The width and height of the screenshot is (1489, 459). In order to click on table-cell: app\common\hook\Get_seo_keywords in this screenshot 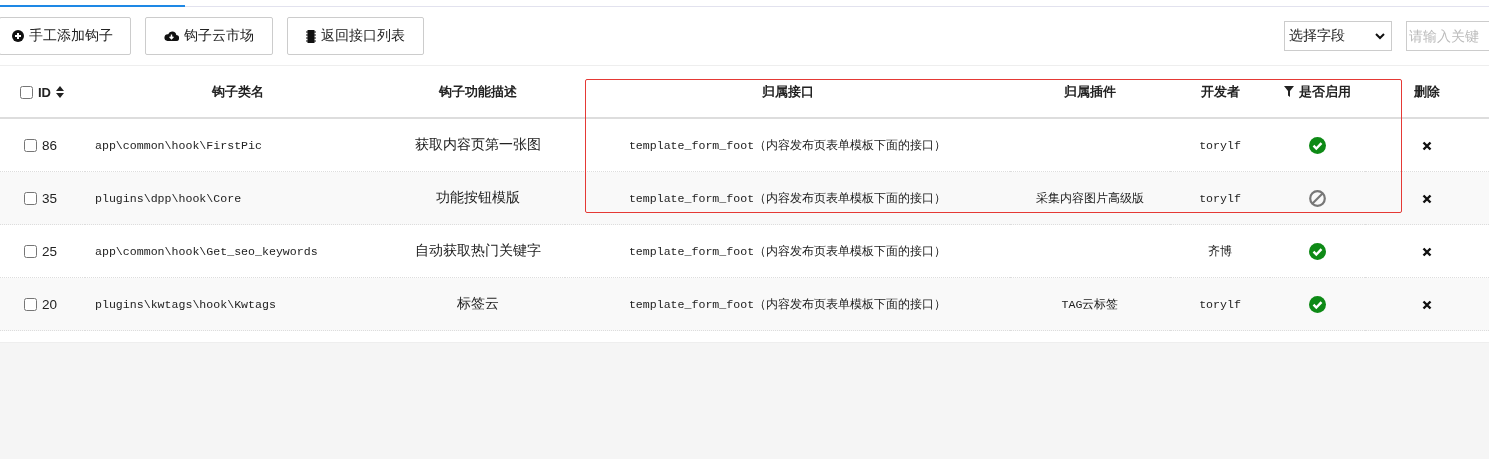, I will do `click(206, 251)`.